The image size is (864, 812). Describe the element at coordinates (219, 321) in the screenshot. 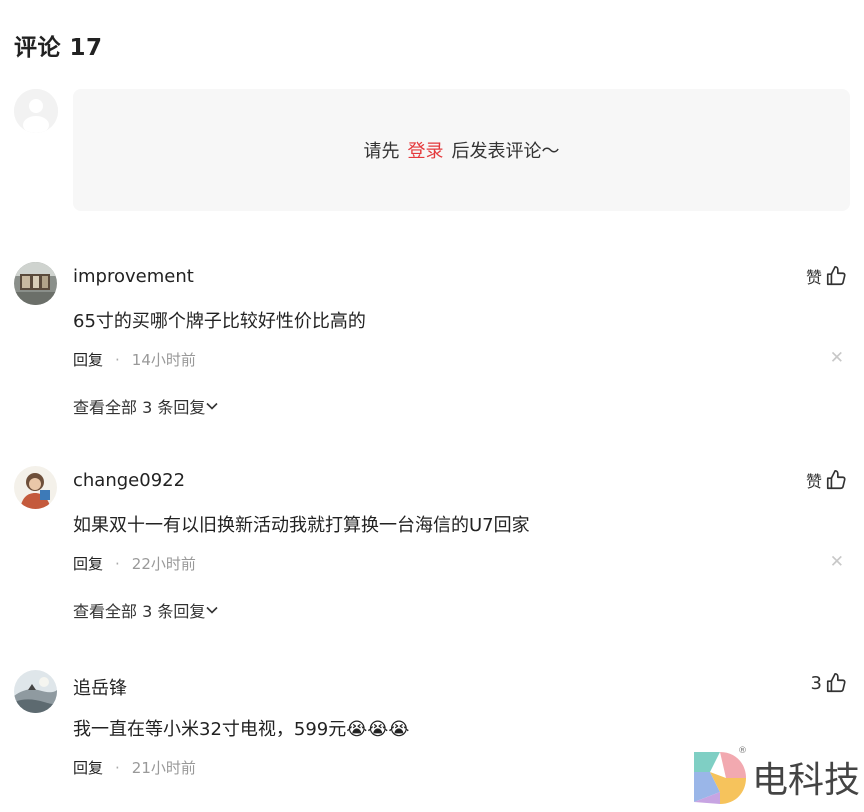

I see `comment-text: 65寸的买哪个牌子比较好性价比高的` at that location.